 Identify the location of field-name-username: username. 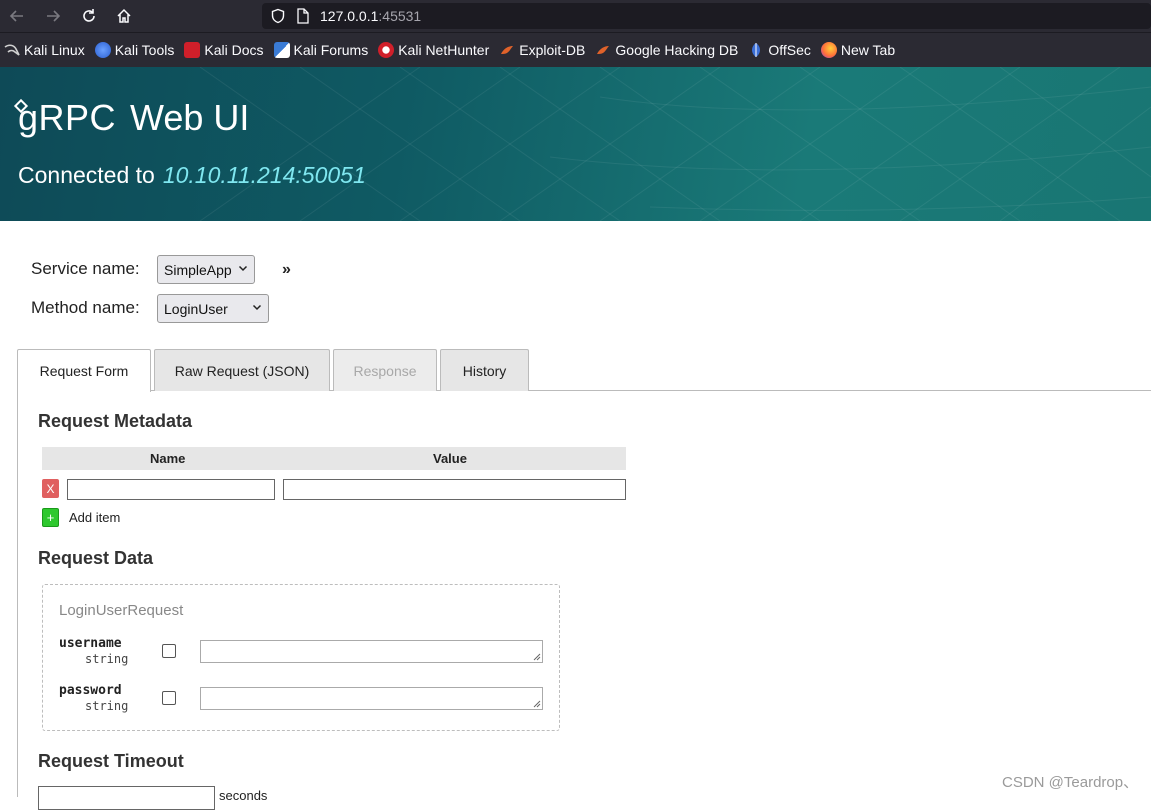
(90, 643).